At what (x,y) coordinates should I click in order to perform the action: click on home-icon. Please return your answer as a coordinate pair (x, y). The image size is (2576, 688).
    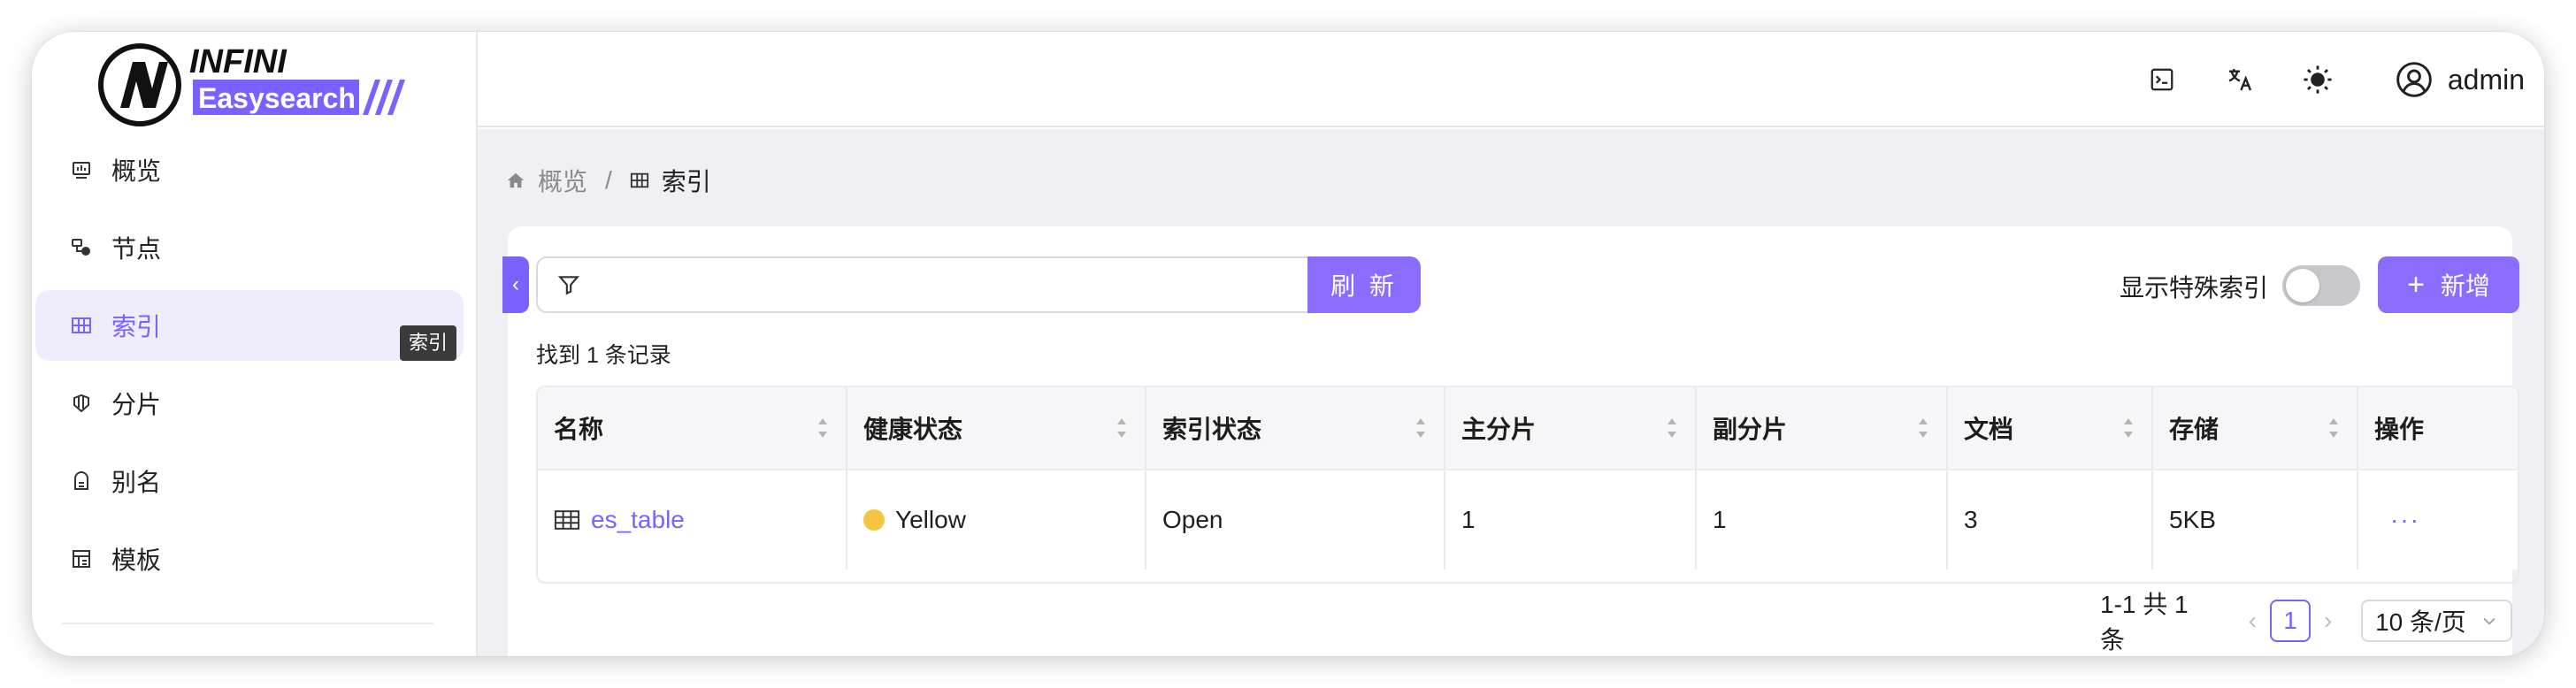
    Looking at the image, I should click on (516, 180).